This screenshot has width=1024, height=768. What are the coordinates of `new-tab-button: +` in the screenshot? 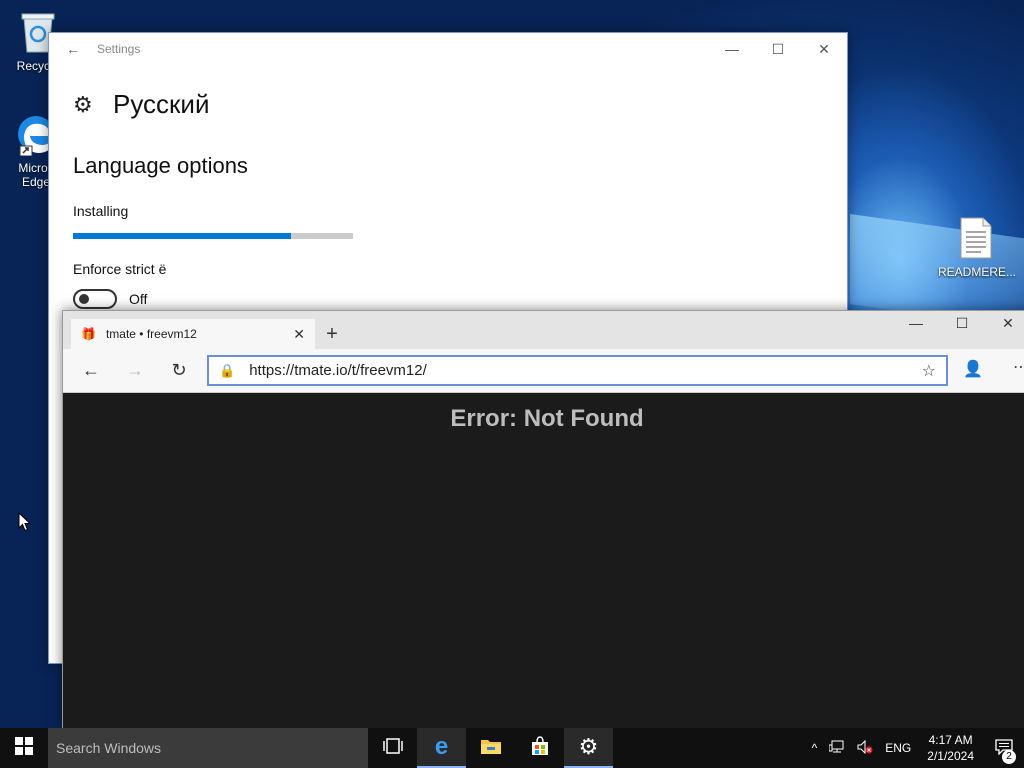 It's located at (332, 334).